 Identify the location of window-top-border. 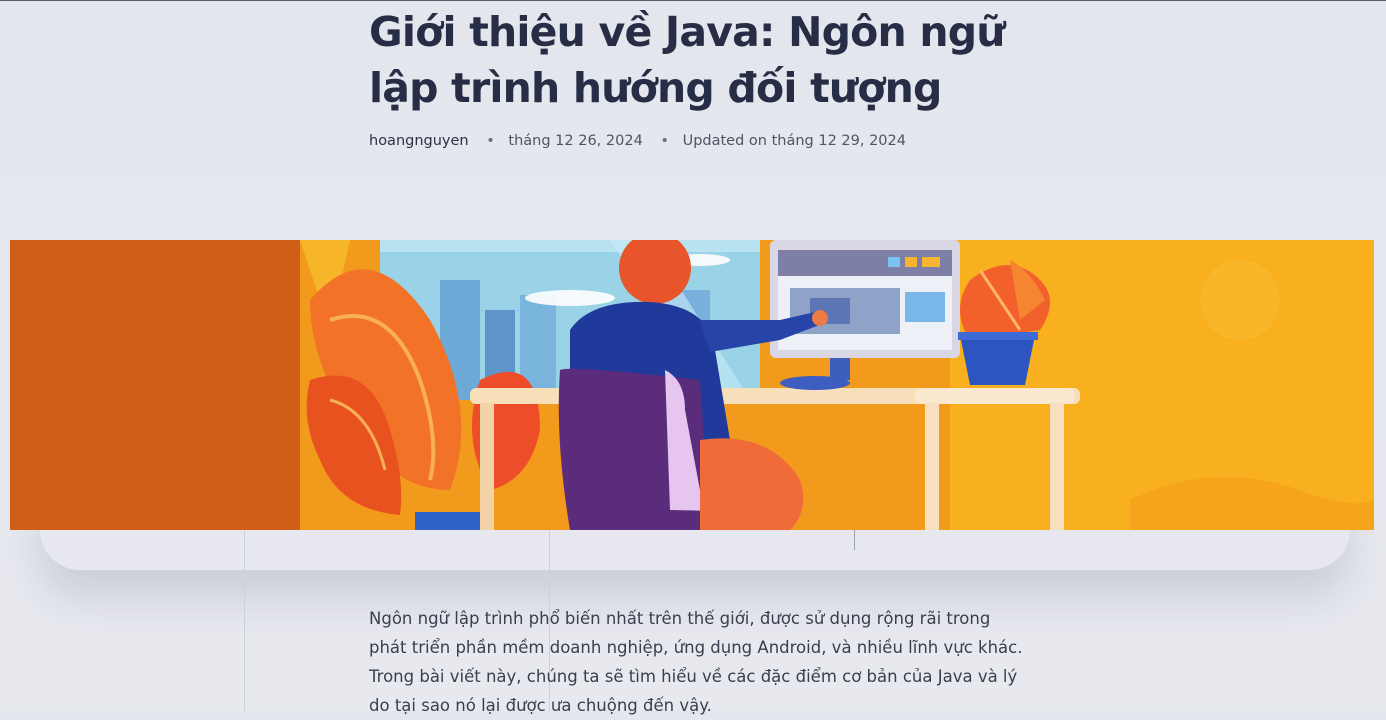
(693, 0).